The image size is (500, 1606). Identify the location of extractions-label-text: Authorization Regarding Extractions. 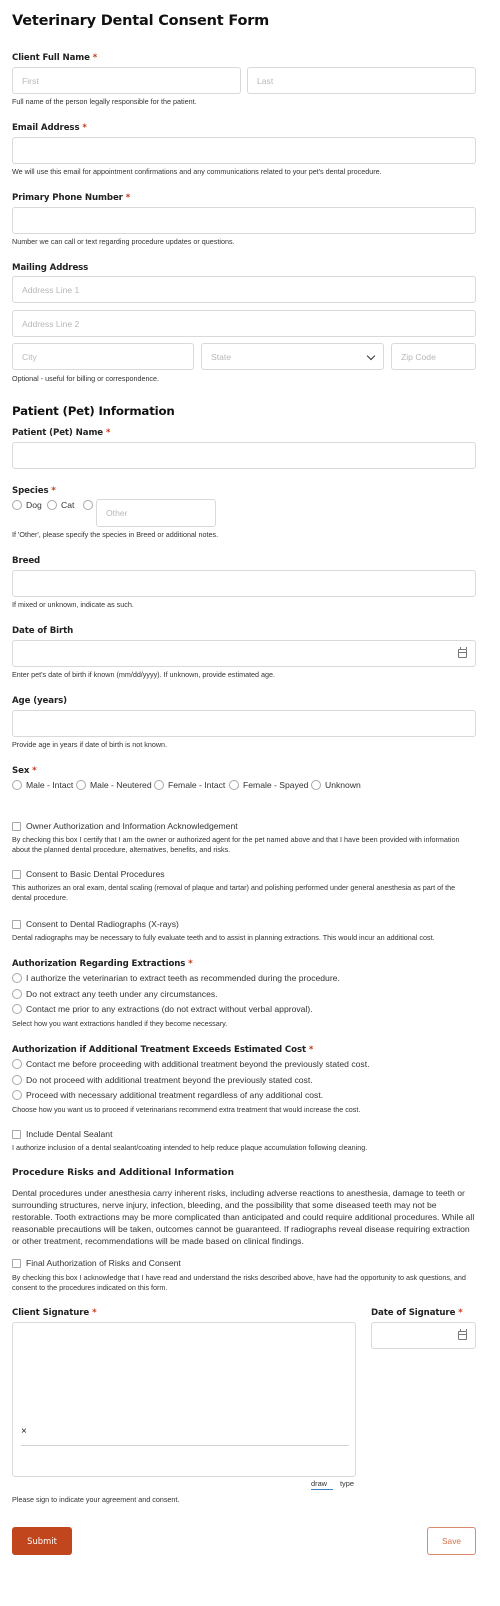
(99, 964).